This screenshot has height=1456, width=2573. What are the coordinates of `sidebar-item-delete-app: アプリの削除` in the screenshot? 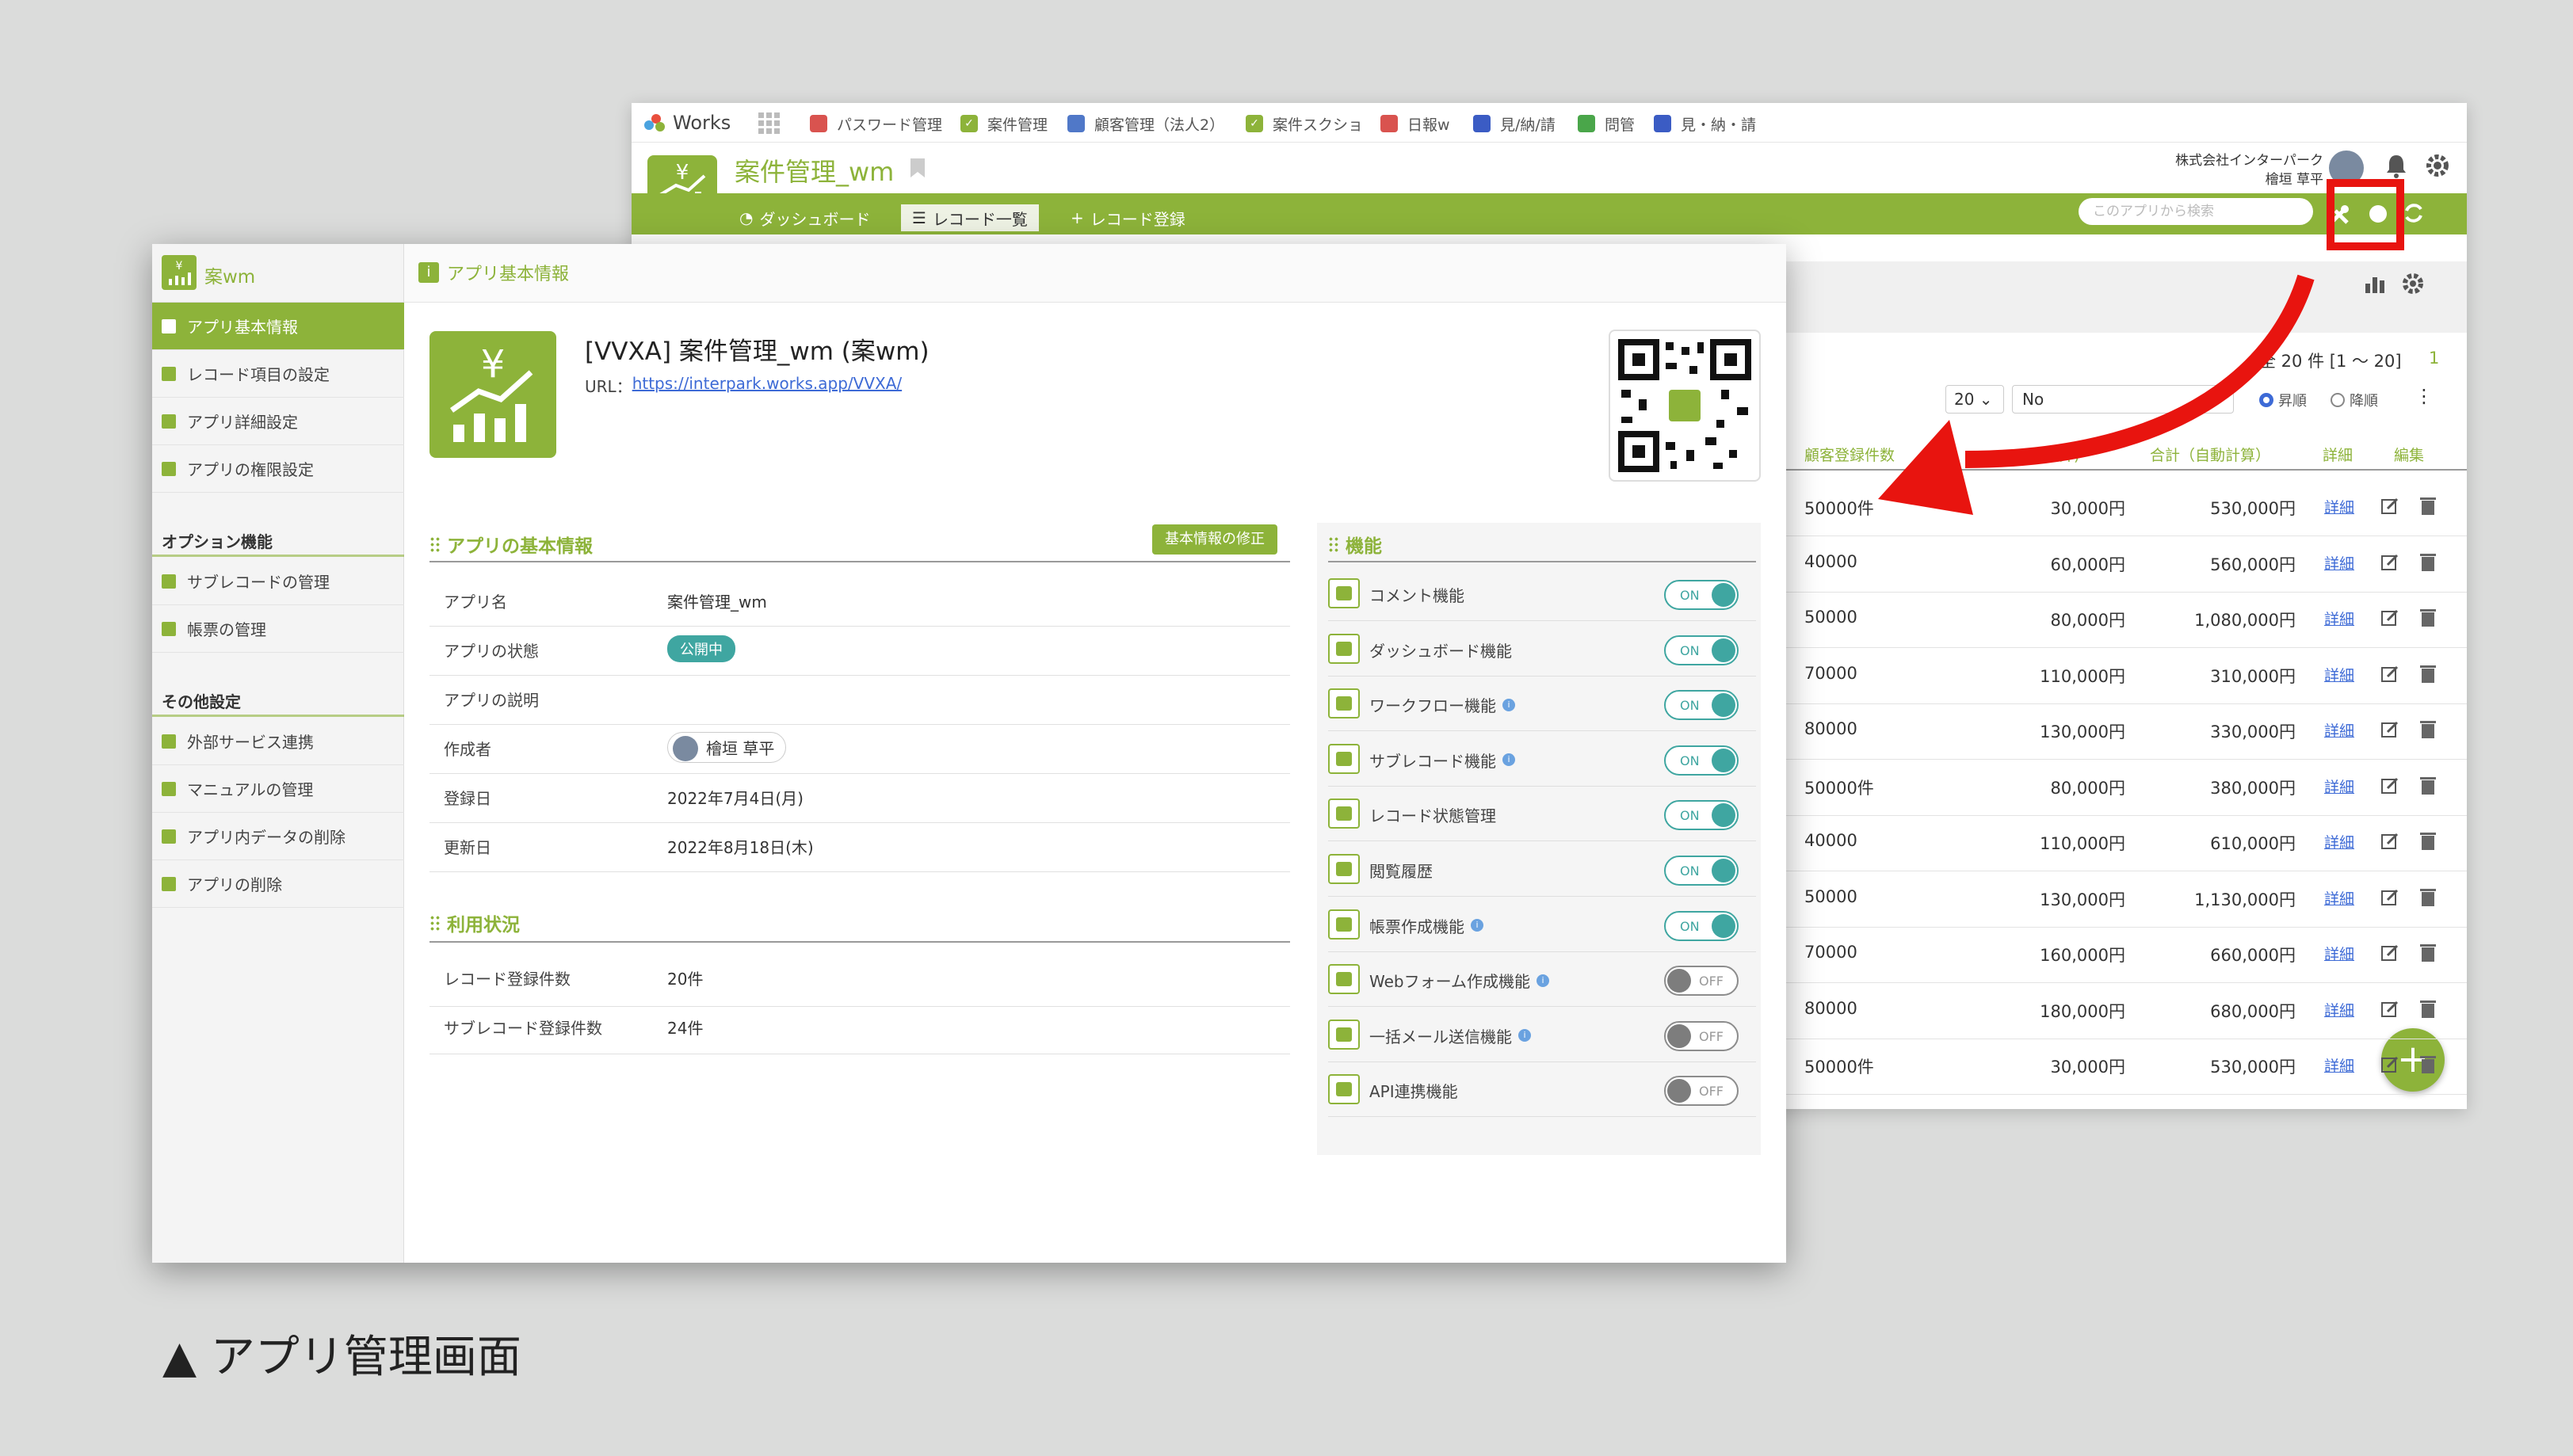 It's located at (278, 884).